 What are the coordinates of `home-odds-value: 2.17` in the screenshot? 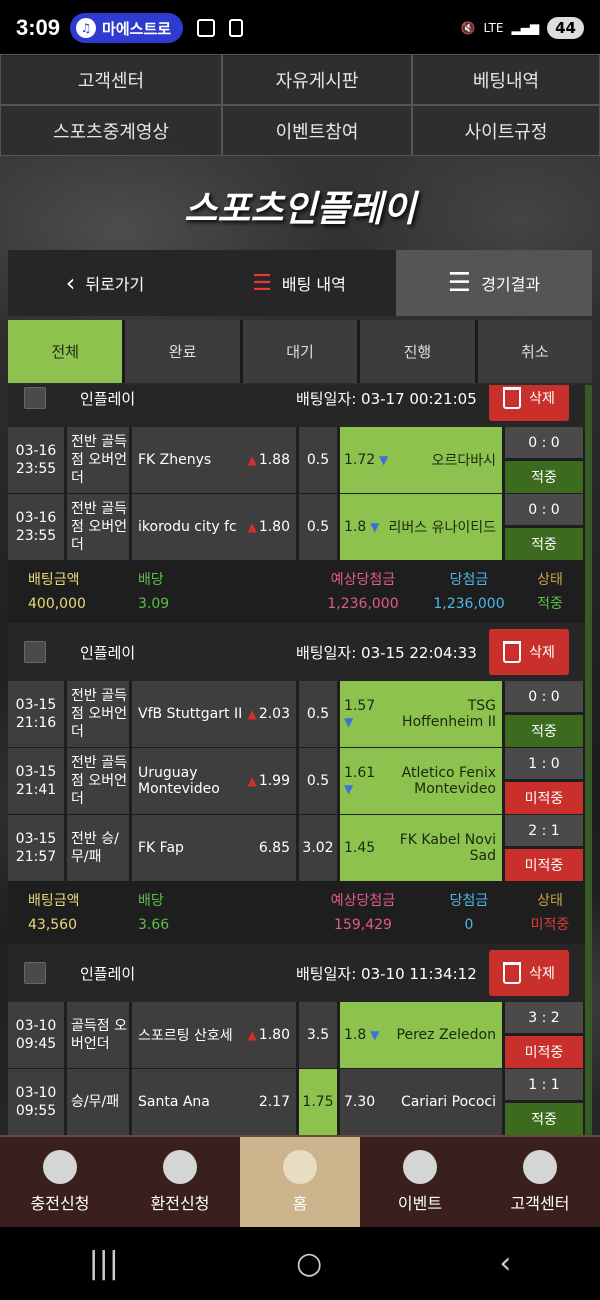 It's located at (274, 1102).